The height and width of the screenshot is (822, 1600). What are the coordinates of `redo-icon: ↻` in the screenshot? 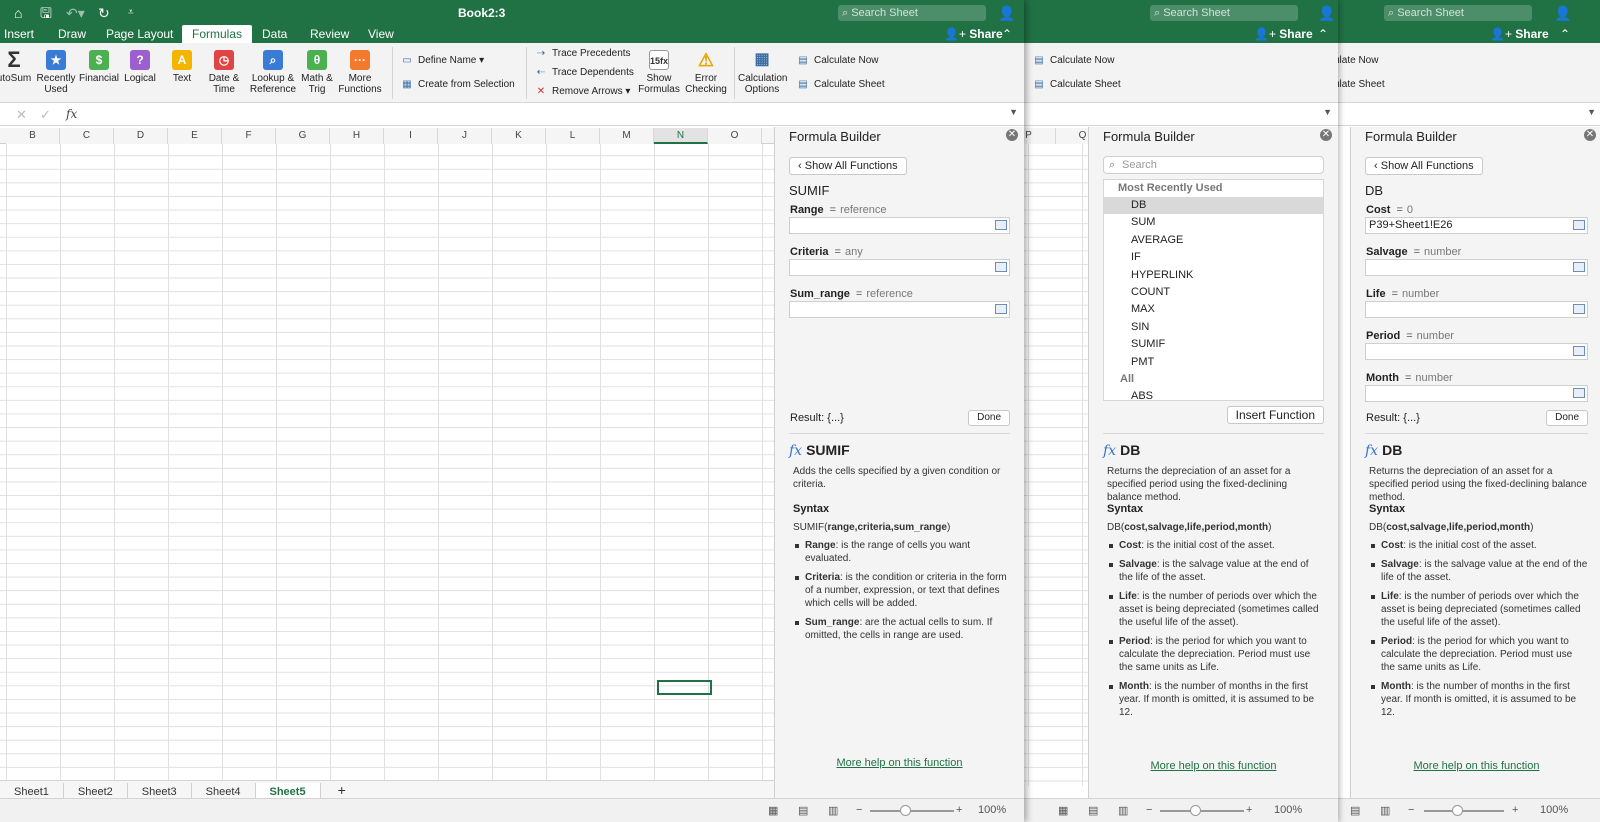 It's located at (104, 13).